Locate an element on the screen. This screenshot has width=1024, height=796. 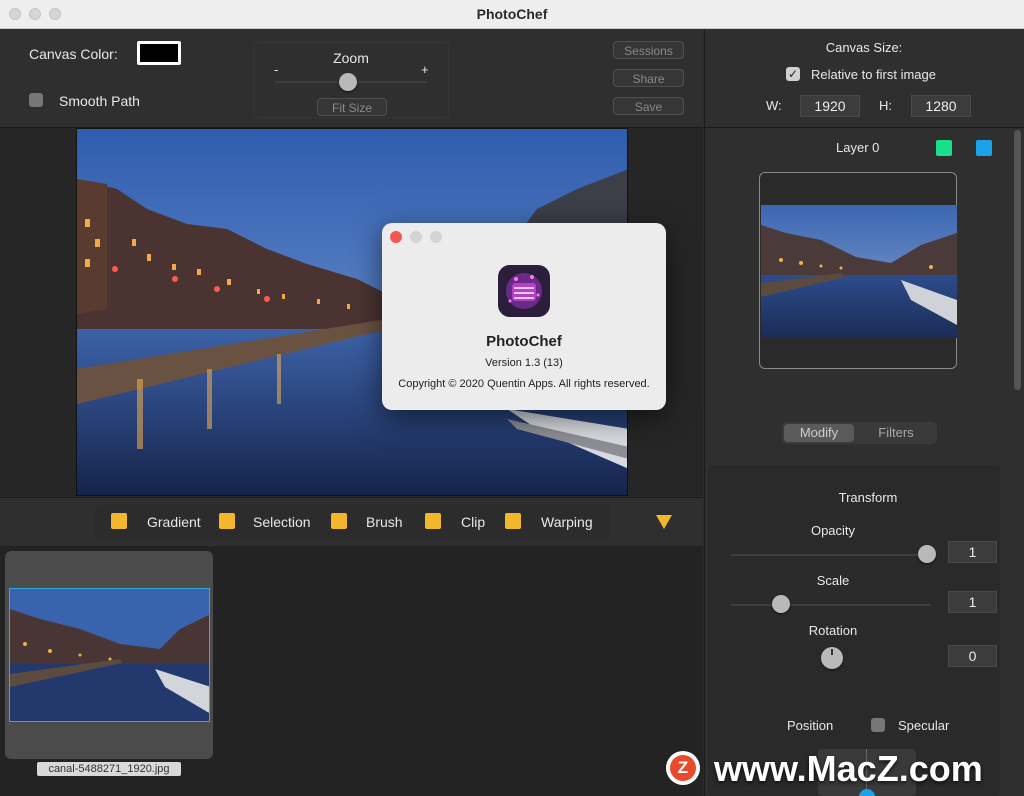
file-name-label: canal-5488271_1920.jpg is located at coordinates (109, 769).